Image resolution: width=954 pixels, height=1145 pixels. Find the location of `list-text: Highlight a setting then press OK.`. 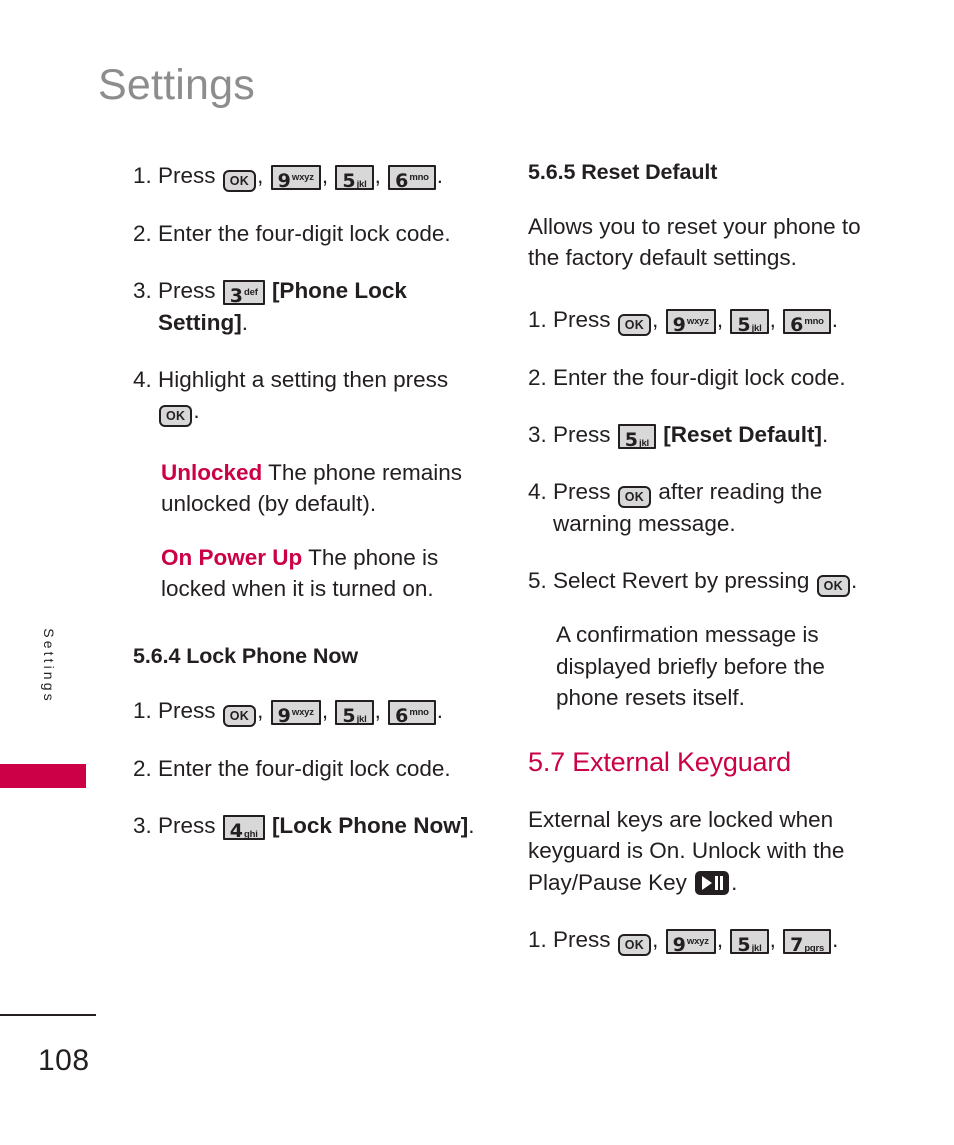

list-text: Highlight a setting then press OK. is located at coordinates (321, 396).